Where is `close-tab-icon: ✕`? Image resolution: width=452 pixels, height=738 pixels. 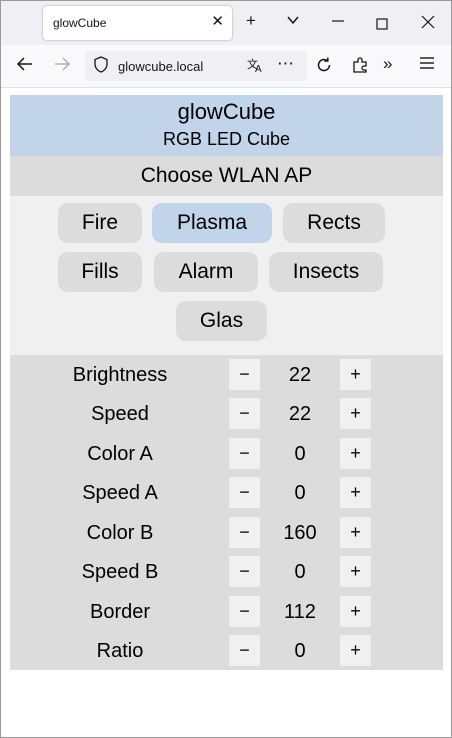 close-tab-icon: ✕ is located at coordinates (217, 21).